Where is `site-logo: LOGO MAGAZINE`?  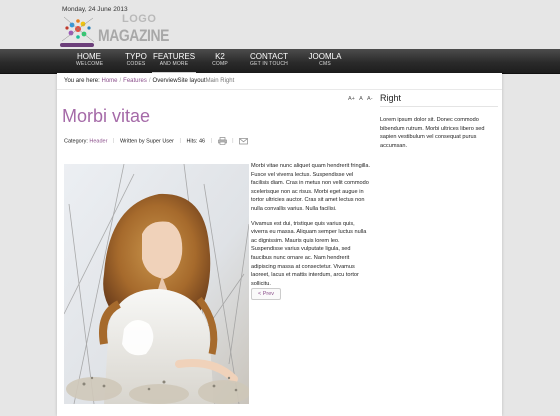 site-logo: LOGO MAGAZINE is located at coordinates (113, 31).